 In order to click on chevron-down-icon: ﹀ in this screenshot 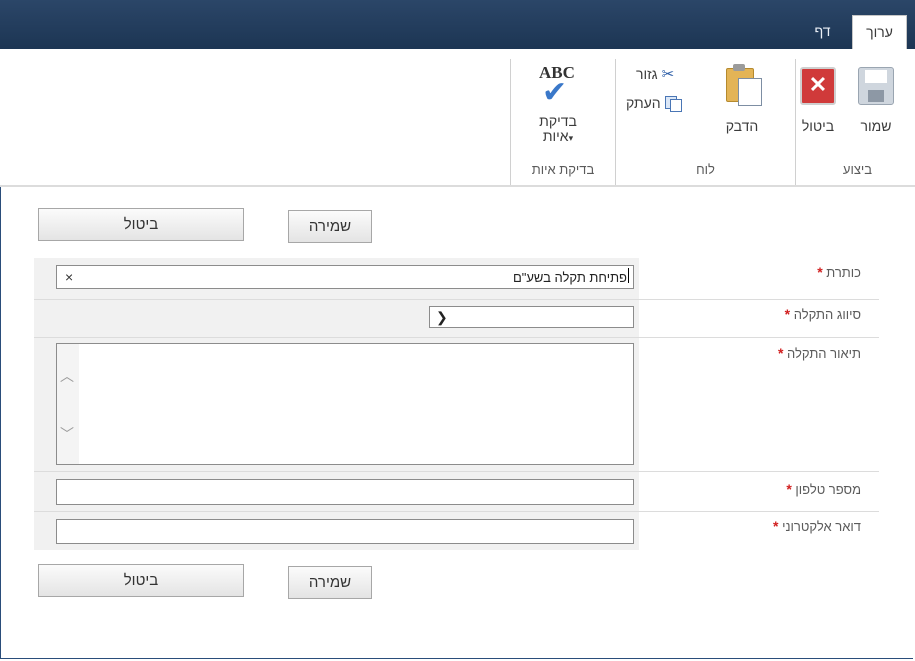, I will do `click(67, 434)`.